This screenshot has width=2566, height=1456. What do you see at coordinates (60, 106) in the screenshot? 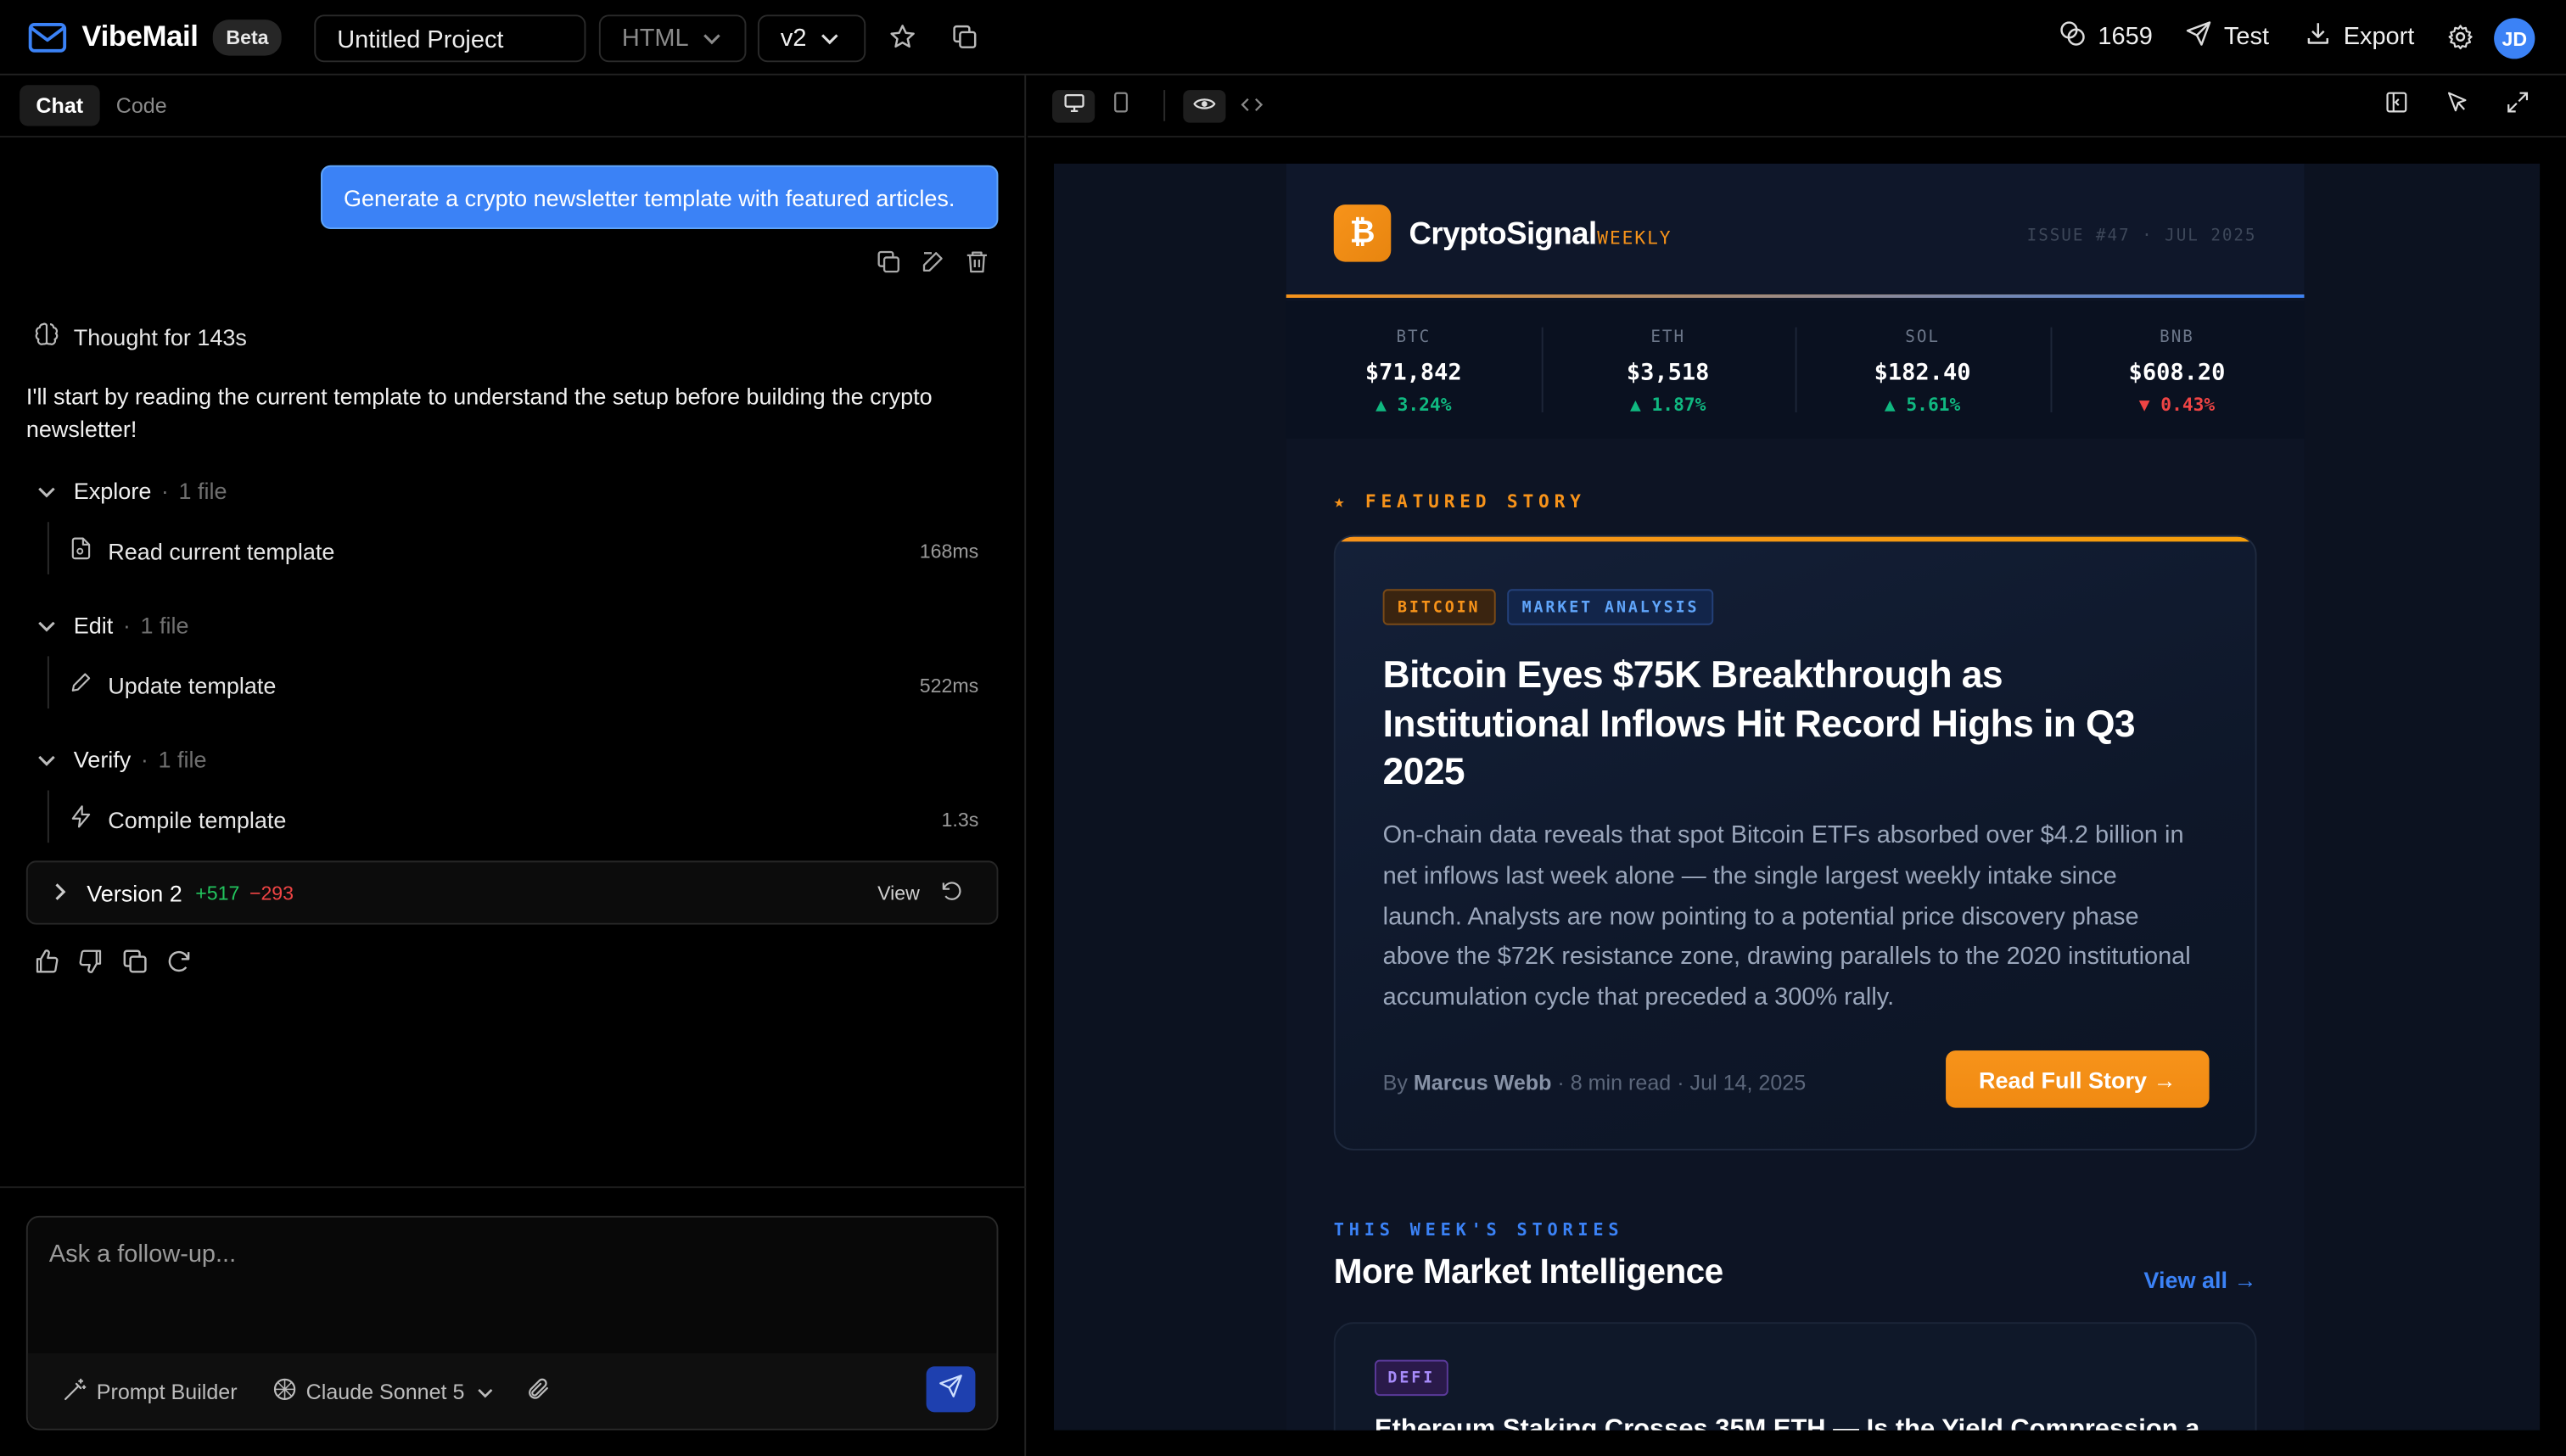
I see `tab-chat: Chat` at bounding box center [60, 106].